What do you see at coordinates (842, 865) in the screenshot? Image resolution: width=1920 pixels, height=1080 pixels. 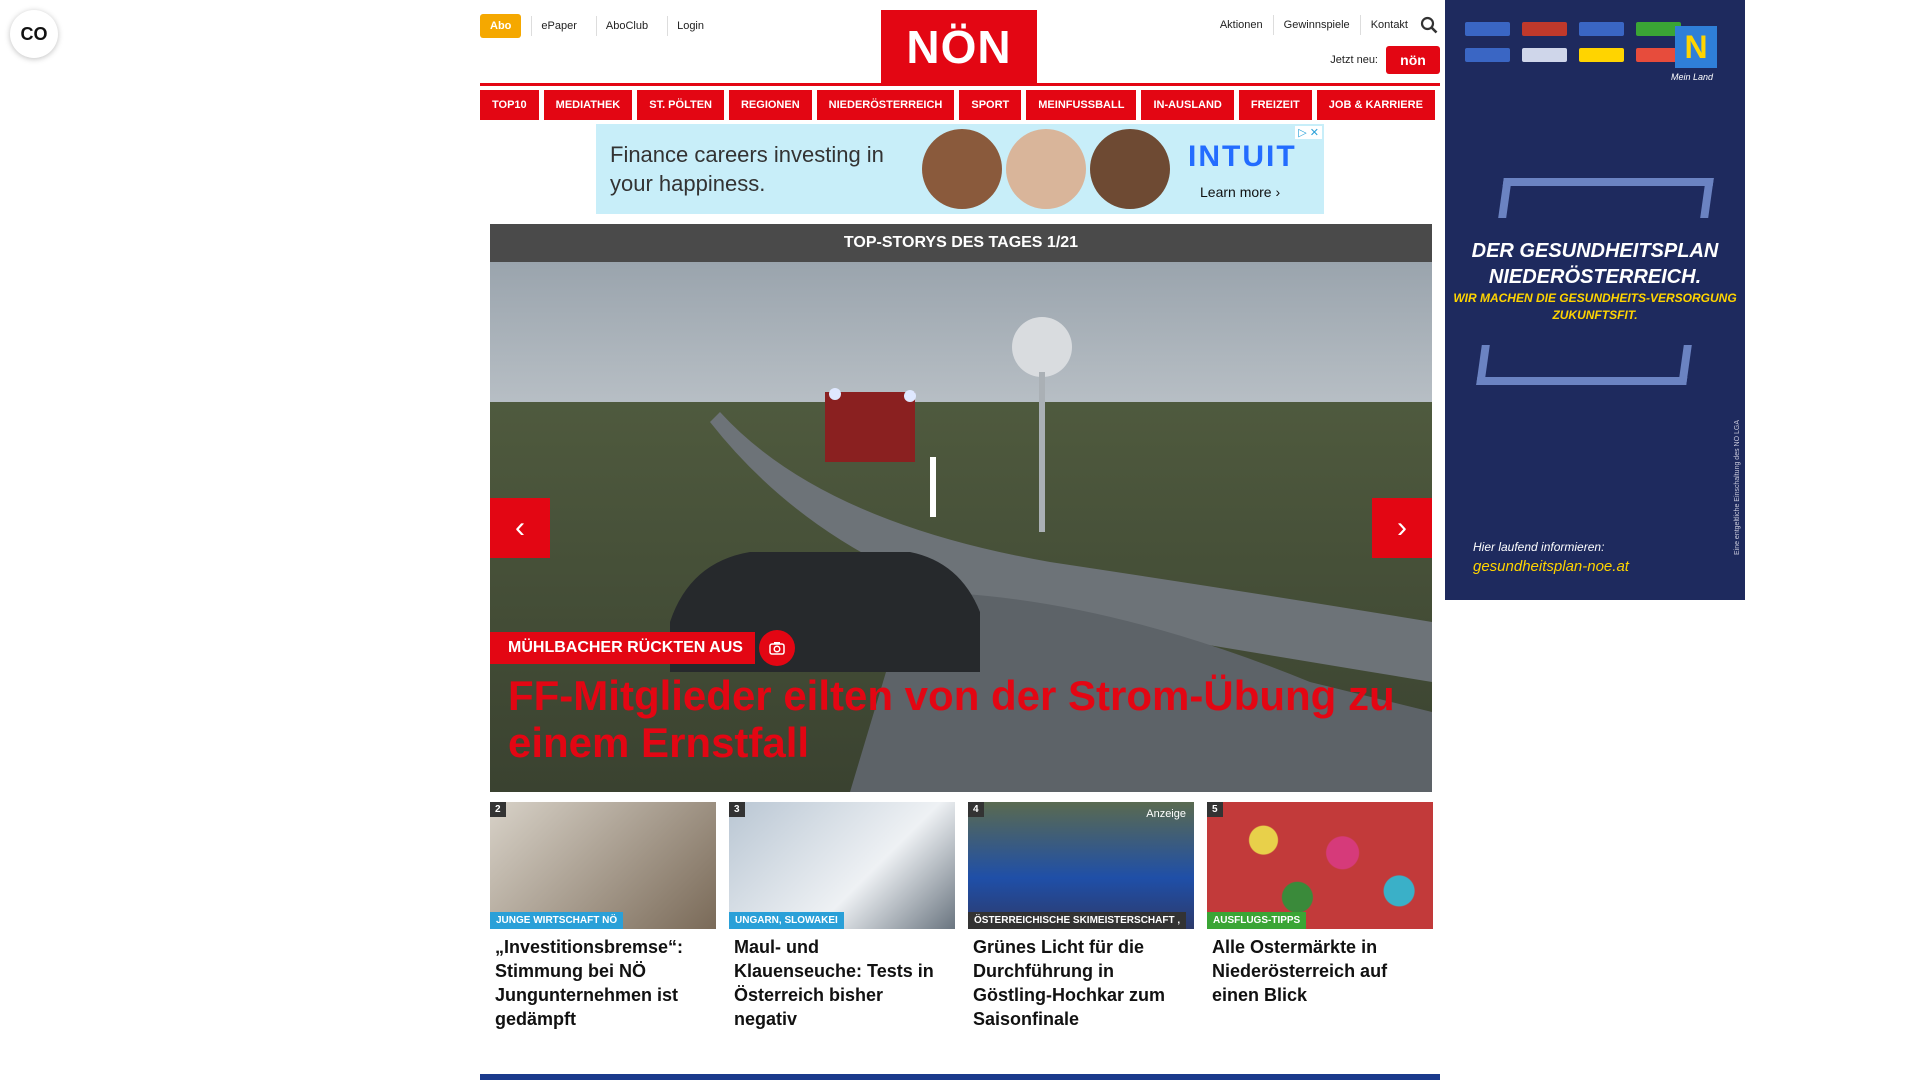 I see `teaser-image: 3 UNGARN, SLOWAKEI` at bounding box center [842, 865].